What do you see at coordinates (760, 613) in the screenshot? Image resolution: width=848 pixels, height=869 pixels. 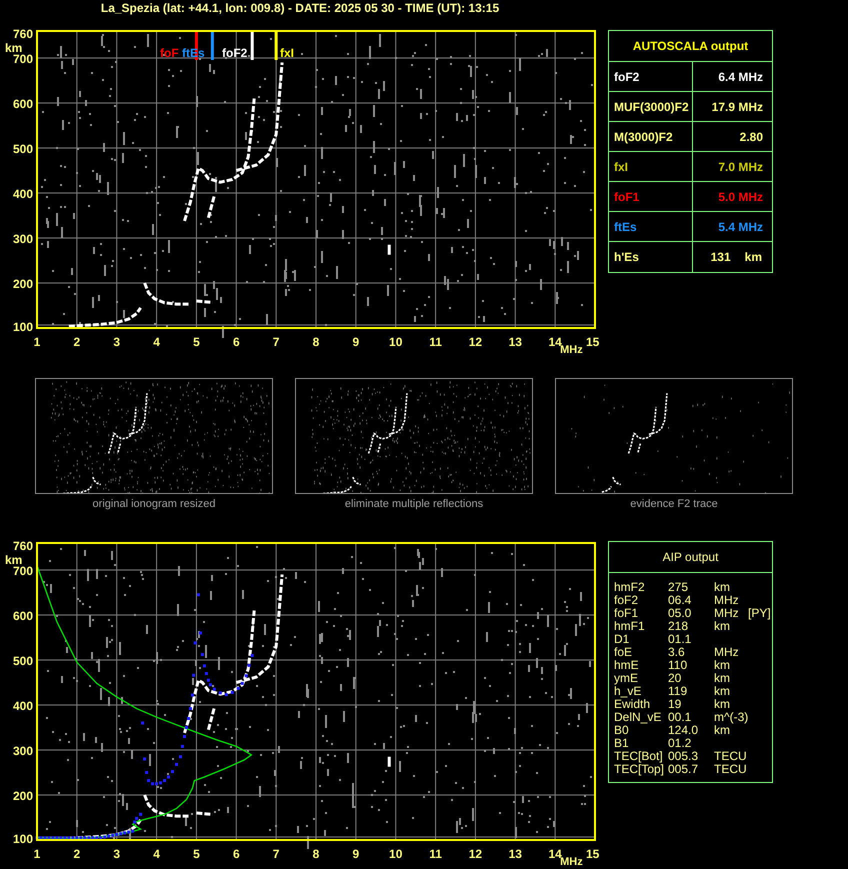 I see `quality-flag-label: [PY]` at bounding box center [760, 613].